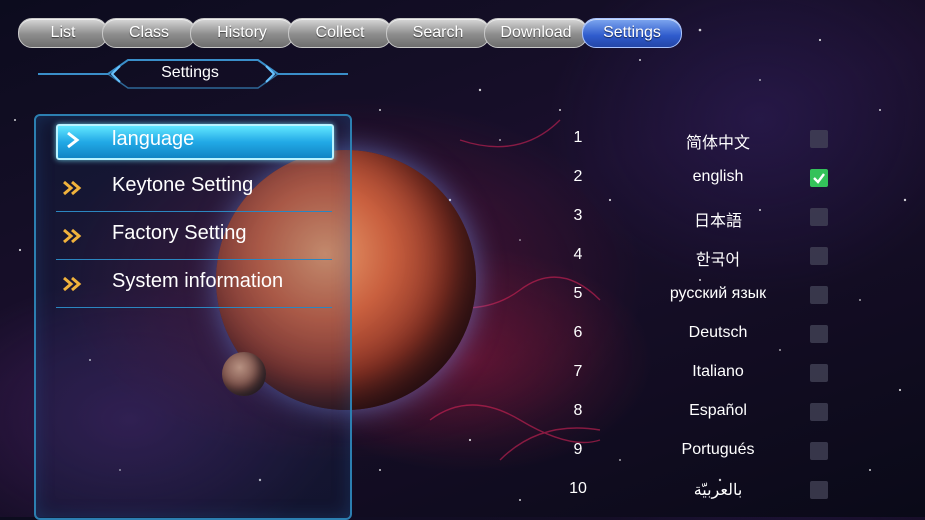 The width and height of the screenshot is (925, 520). Describe the element at coordinates (183, 185) in the screenshot. I see `menu-item-label: Keytone Setting` at that location.